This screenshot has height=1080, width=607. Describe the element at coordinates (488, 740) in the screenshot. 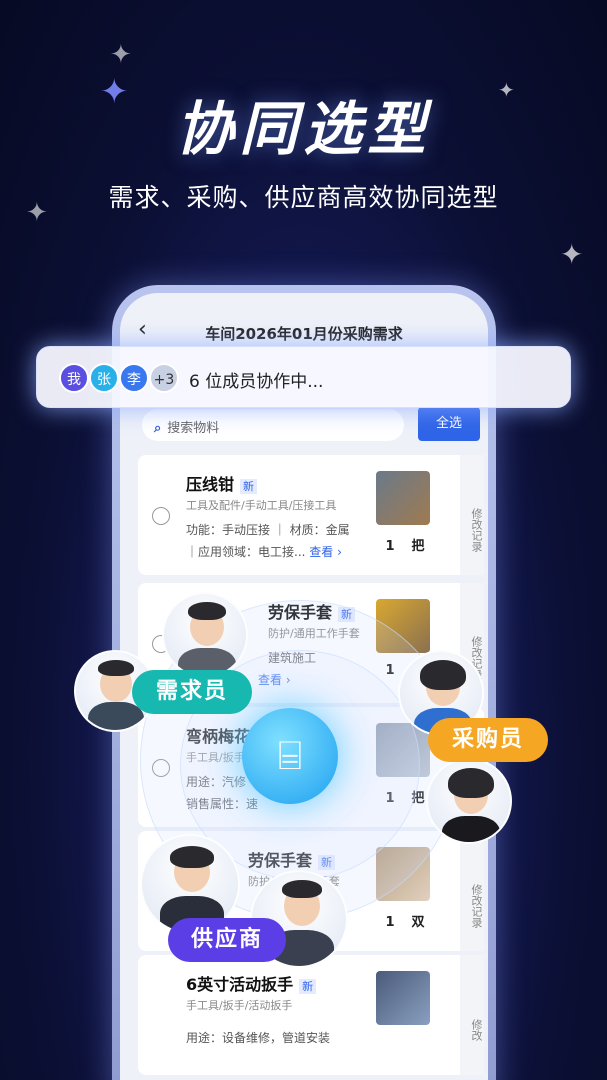

I see `purchase-role-label: 采购员` at that location.